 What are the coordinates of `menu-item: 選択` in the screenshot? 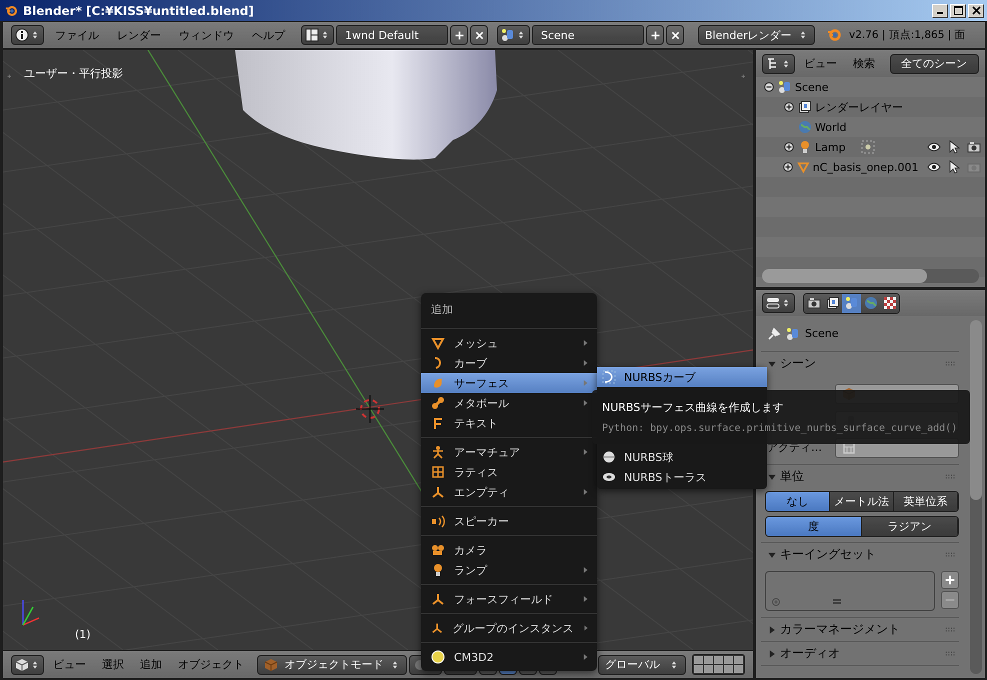 It's located at (113, 664).